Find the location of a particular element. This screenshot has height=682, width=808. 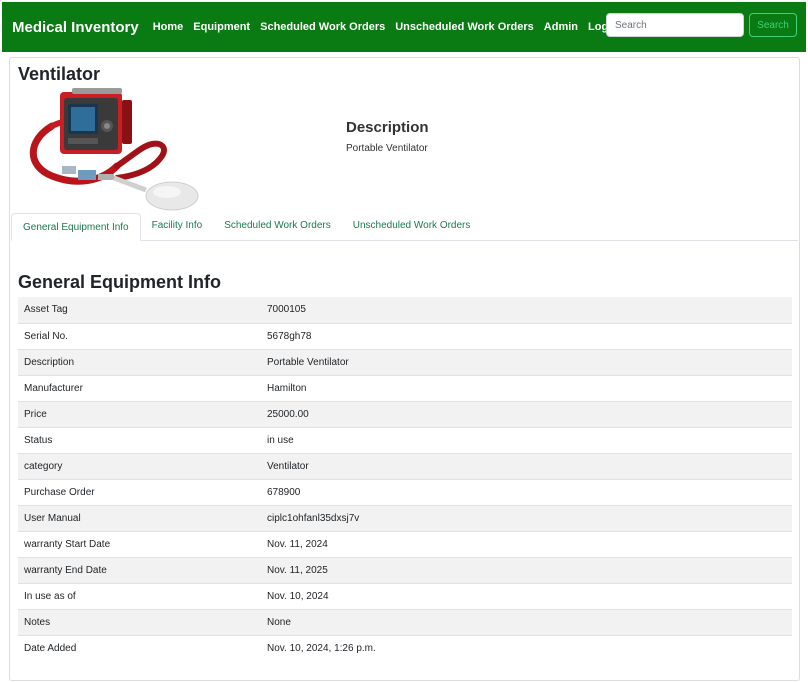

table-row: Price 25000.00 is located at coordinates (405, 413).